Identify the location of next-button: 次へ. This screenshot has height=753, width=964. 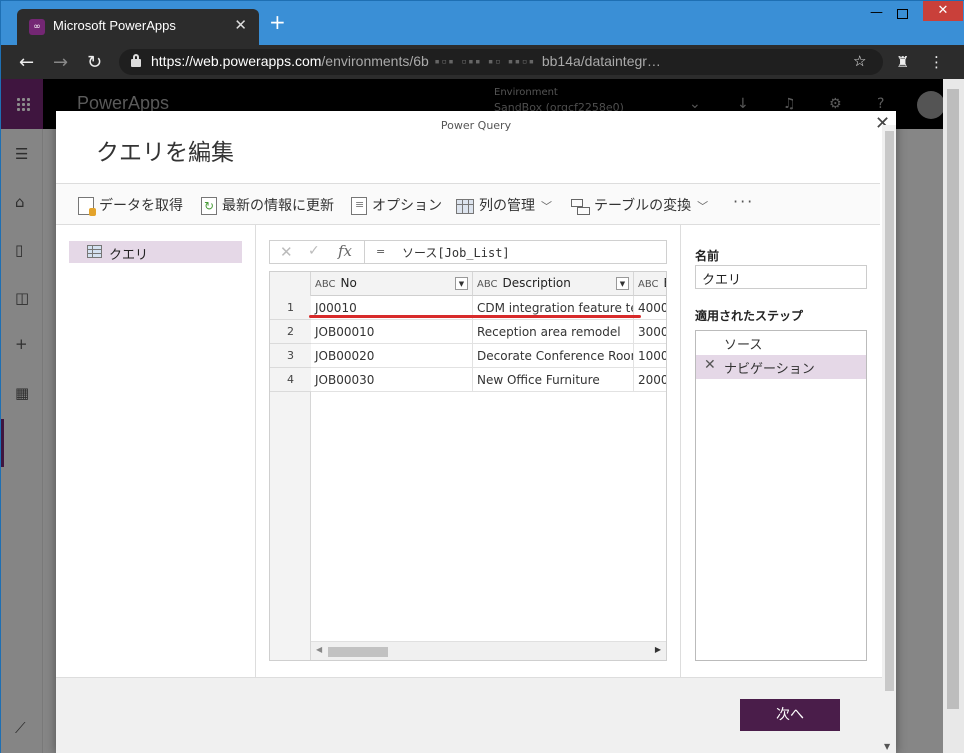
(790, 715).